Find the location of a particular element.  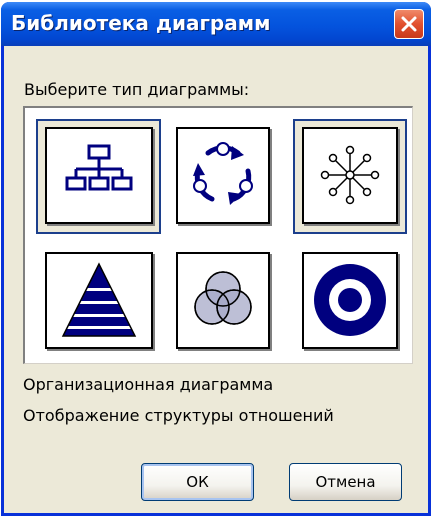

diagram-option-pyramid is located at coordinates (99, 300).